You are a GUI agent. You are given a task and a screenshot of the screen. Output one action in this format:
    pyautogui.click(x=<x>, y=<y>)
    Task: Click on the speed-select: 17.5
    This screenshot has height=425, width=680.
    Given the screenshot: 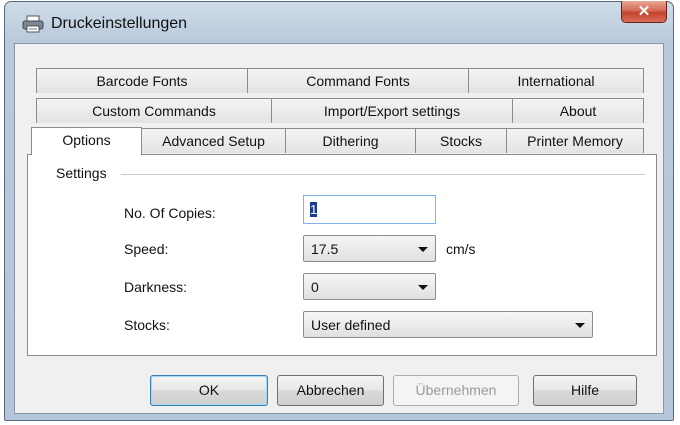 What is the action you would take?
    pyautogui.click(x=369, y=248)
    